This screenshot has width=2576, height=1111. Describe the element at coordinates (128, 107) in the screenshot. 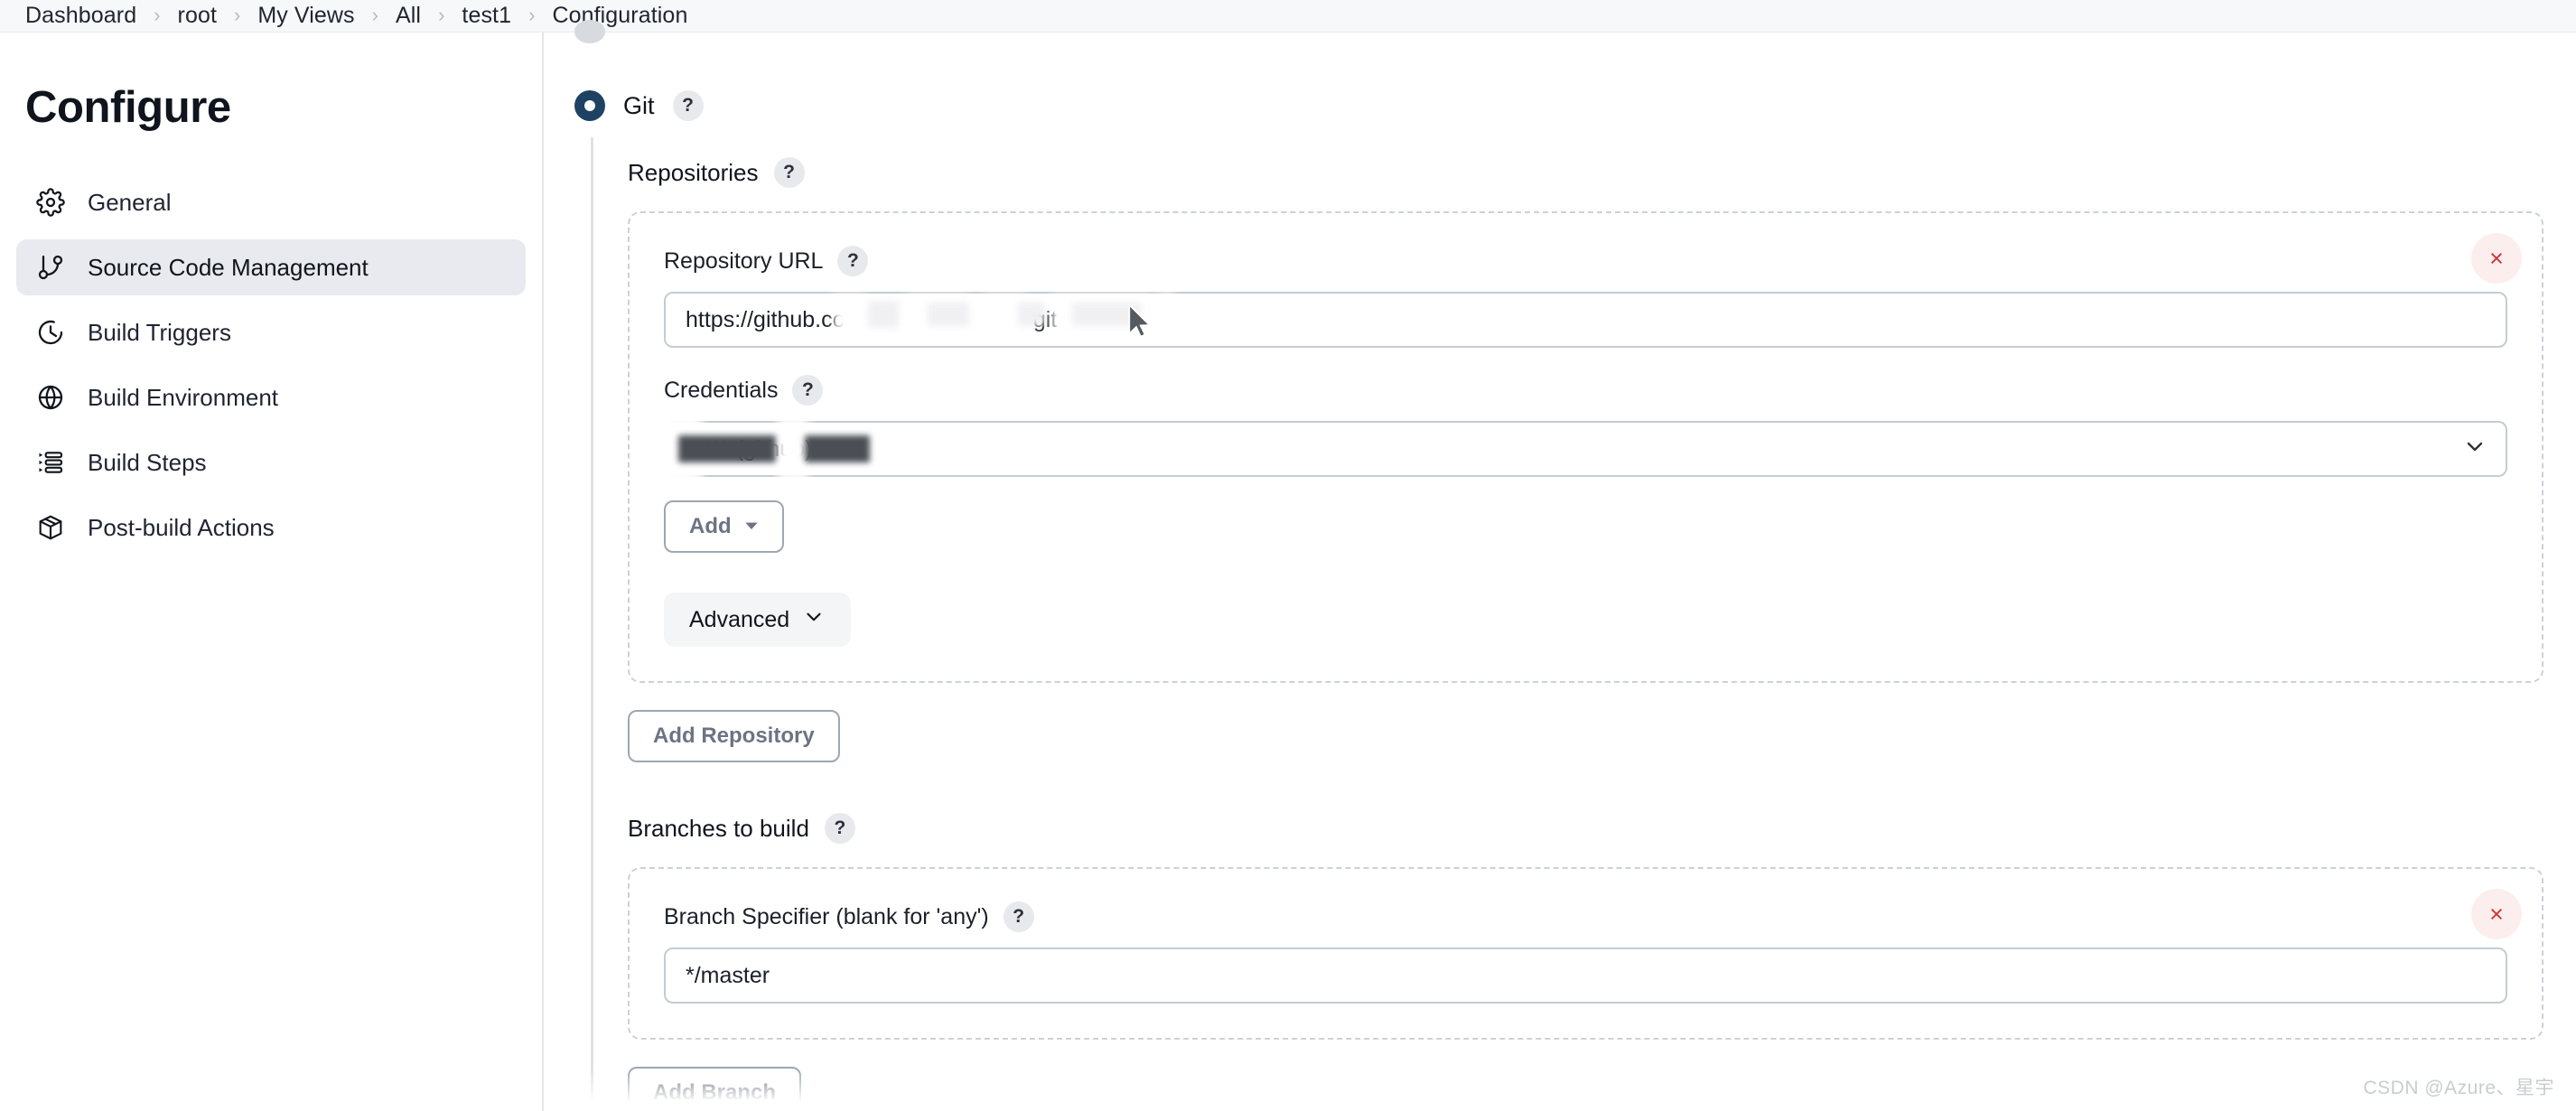

I see `page-title: Configure` at that location.